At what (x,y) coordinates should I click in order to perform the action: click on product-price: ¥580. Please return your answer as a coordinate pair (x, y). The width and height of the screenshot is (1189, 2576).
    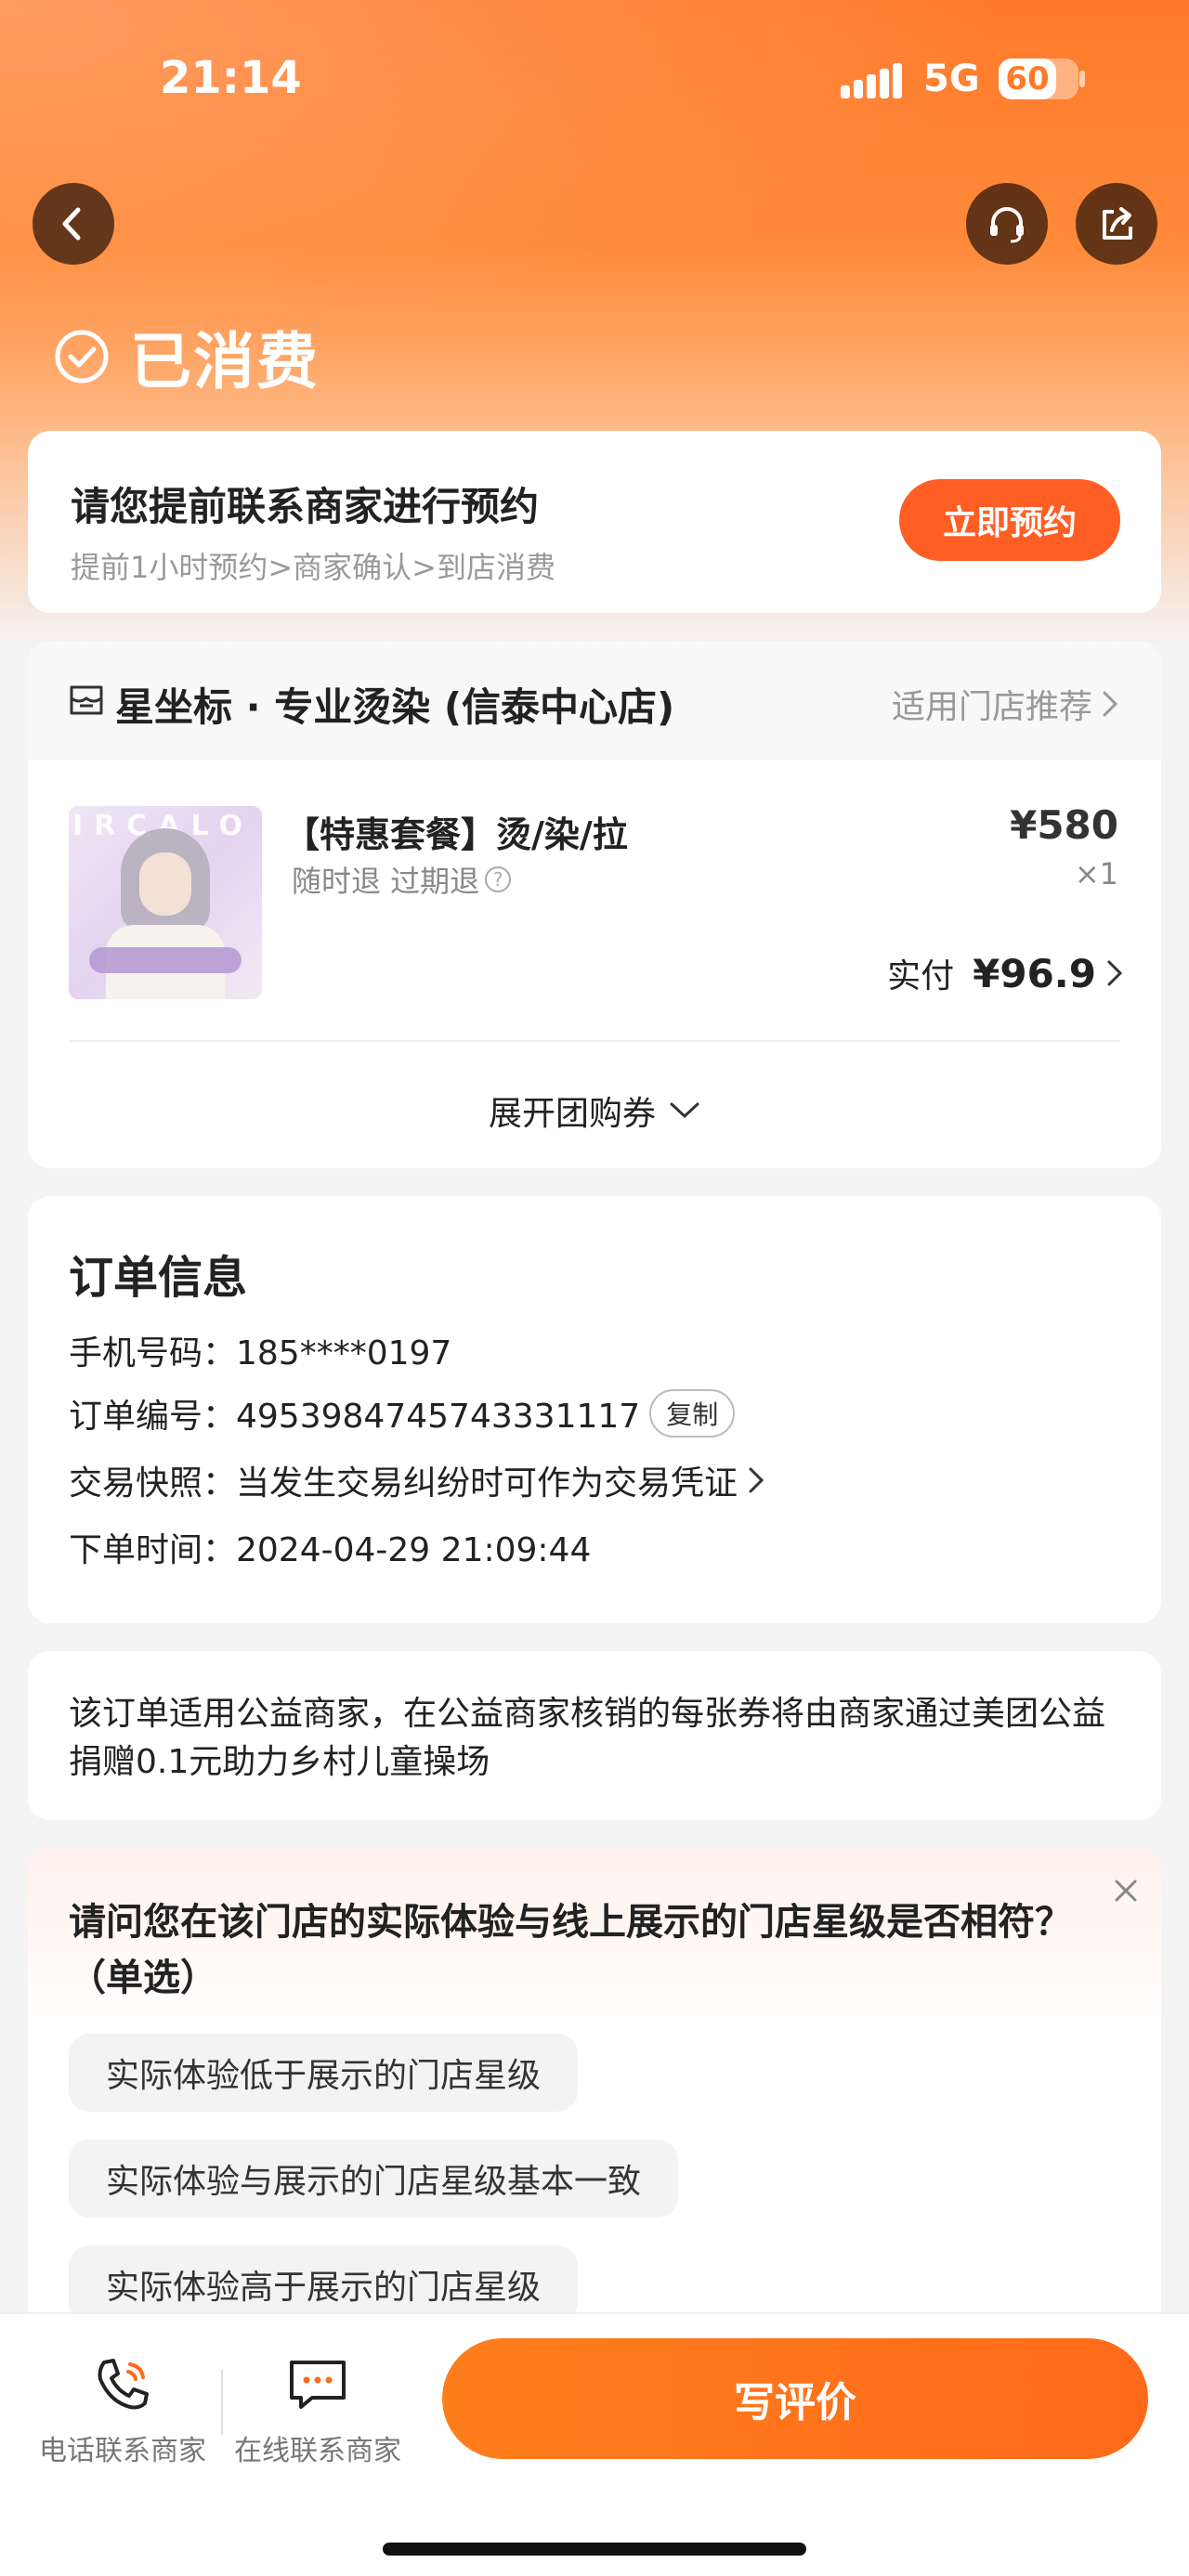
    Looking at the image, I should click on (1064, 825).